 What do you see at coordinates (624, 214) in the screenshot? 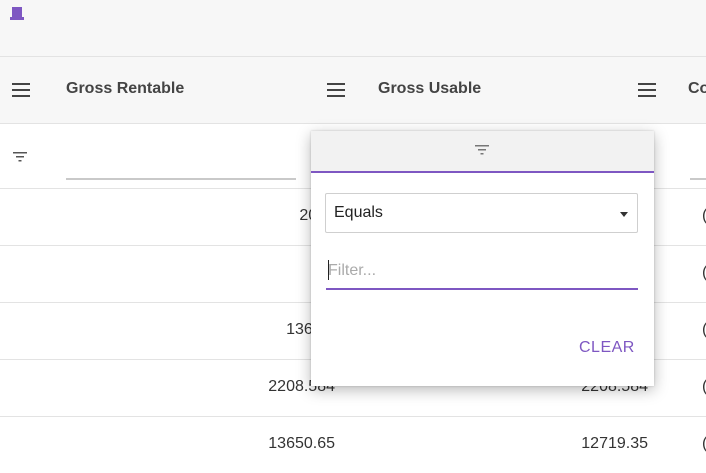
I see `chevron-down-icon` at bounding box center [624, 214].